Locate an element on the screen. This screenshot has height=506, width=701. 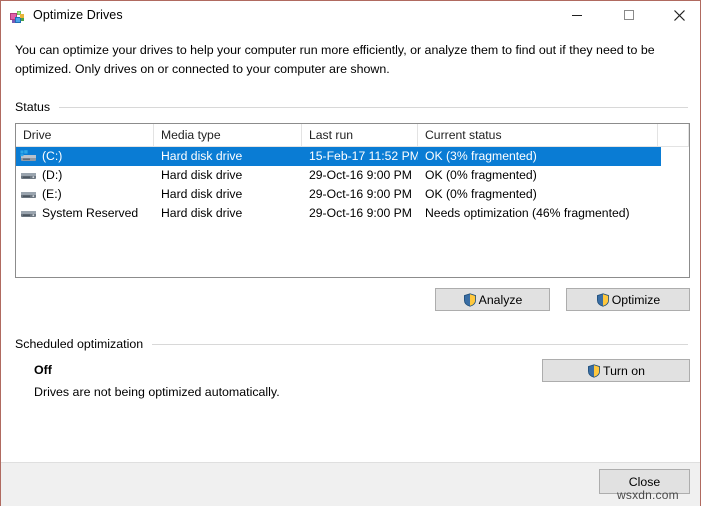
maximize-icon is located at coordinates (629, 16).